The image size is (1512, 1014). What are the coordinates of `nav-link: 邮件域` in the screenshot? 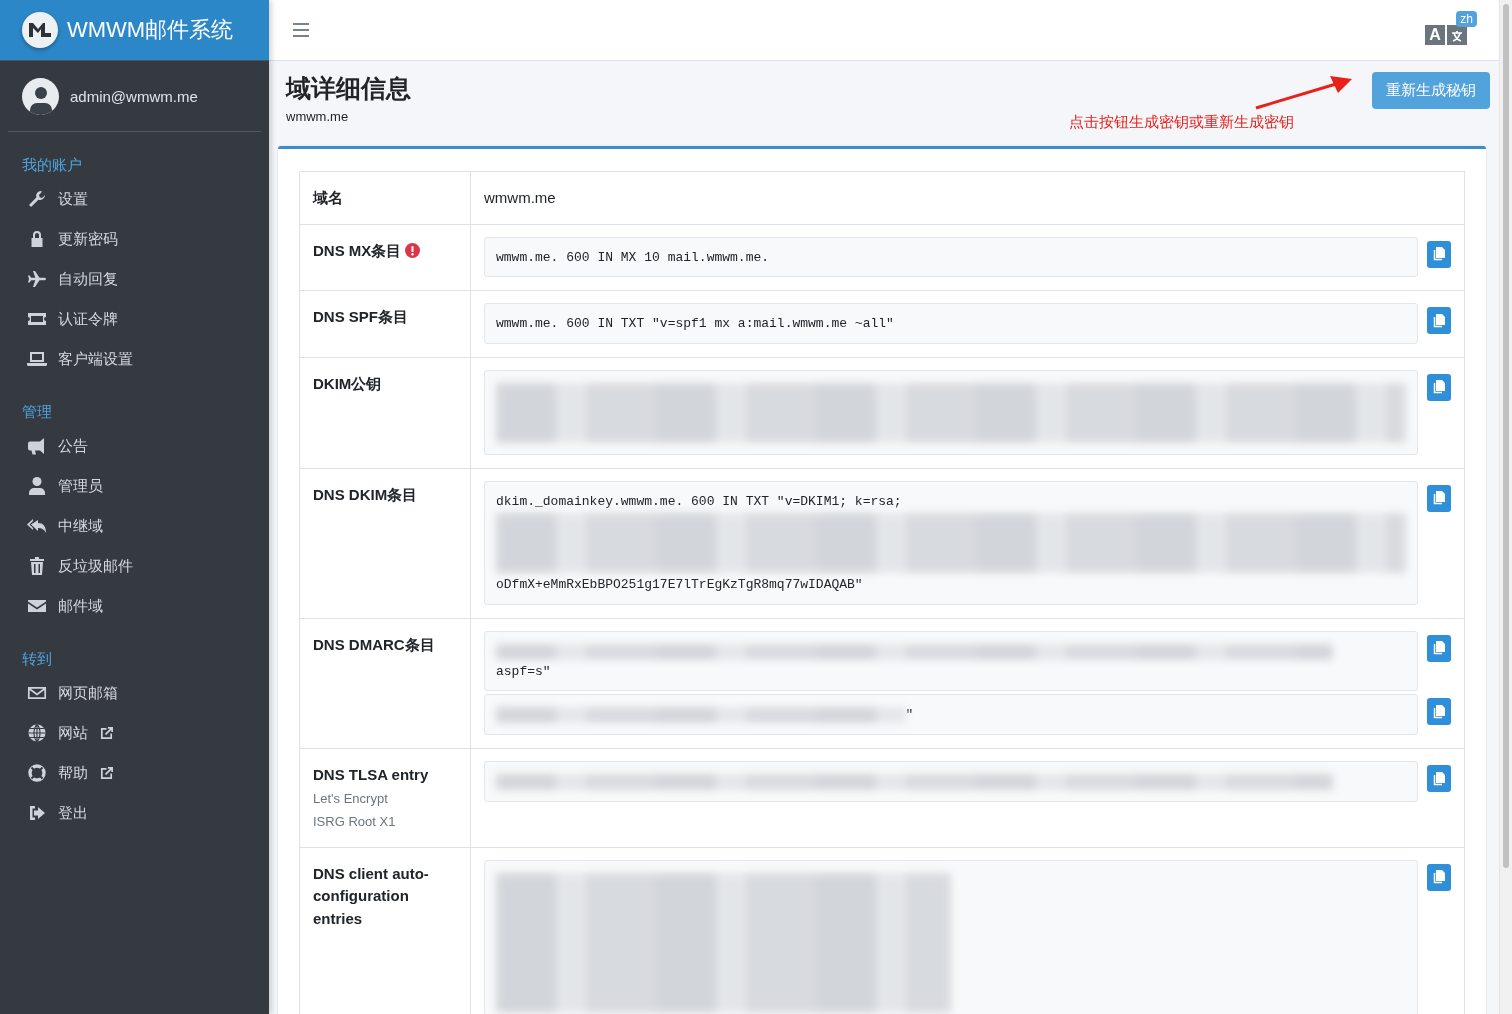 It's located at (51, 606).